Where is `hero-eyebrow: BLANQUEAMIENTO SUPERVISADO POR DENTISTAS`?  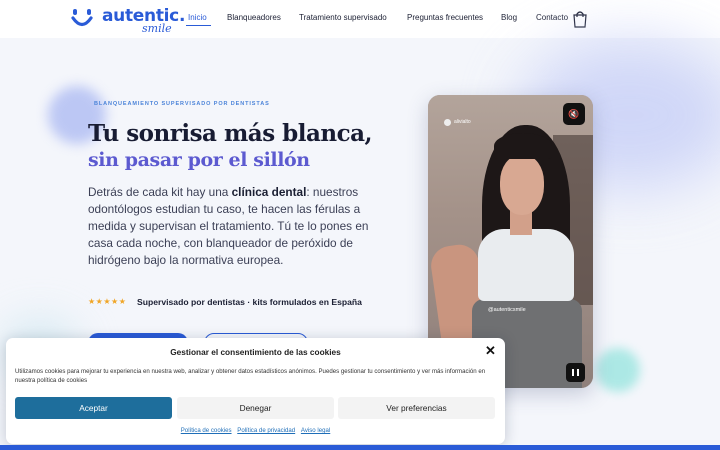 hero-eyebrow: BLANQUEAMIENTO SUPERVISADO POR DENTISTAS is located at coordinates (182, 104).